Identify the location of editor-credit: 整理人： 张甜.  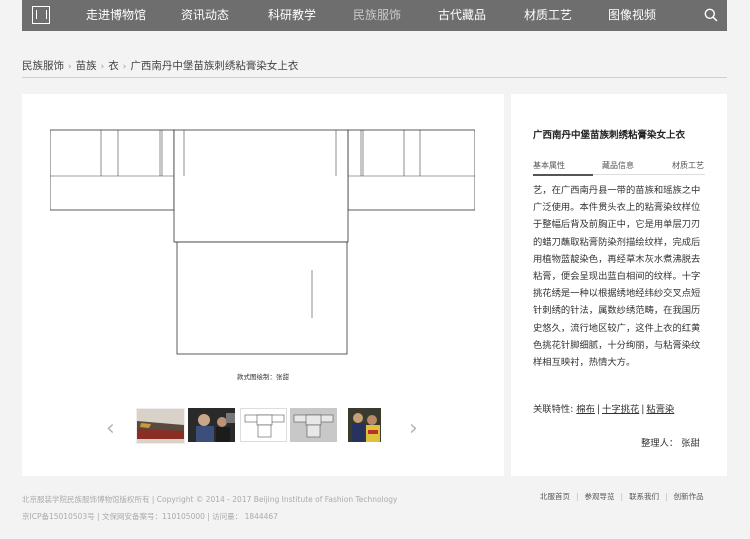
(670, 443).